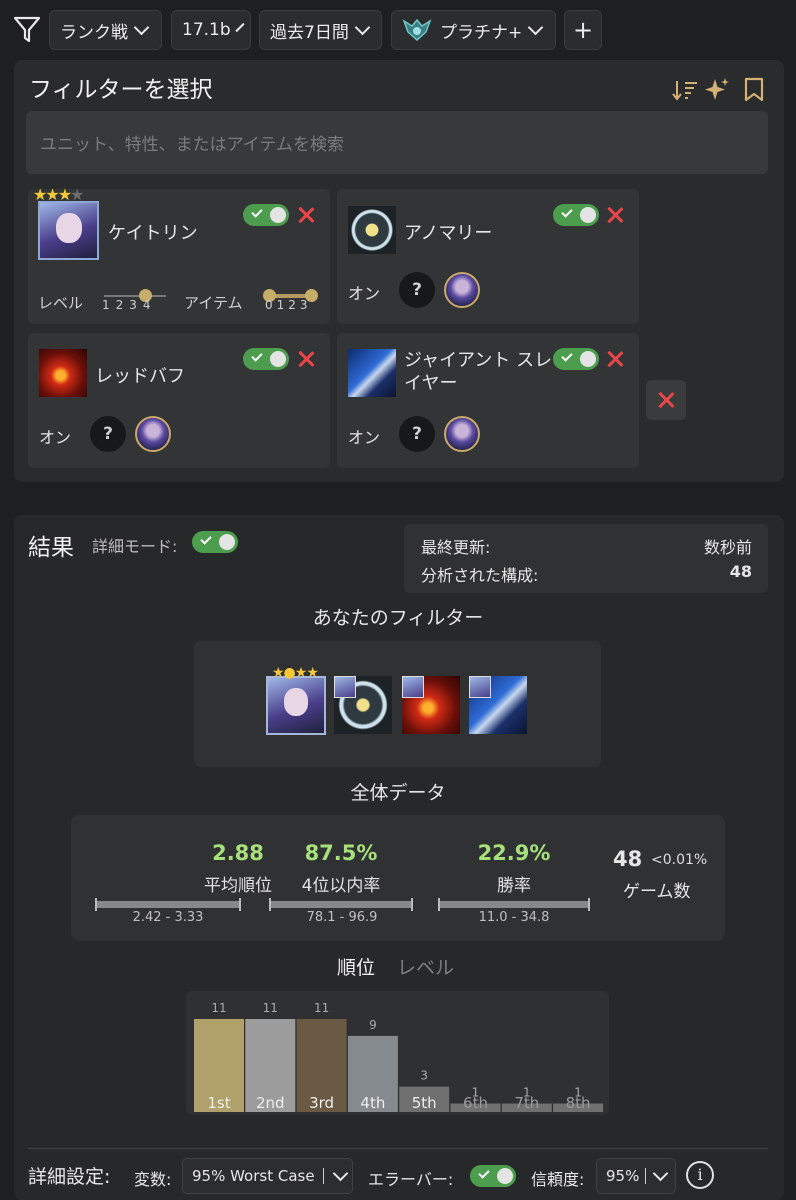 The height and width of the screenshot is (1200, 796). I want to click on item-label: アイテム, so click(213, 303).